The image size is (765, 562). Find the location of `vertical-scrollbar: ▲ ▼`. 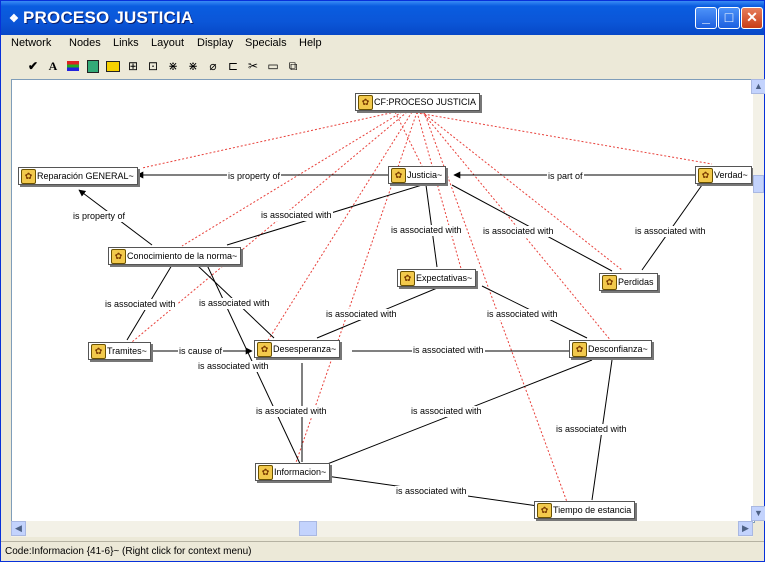

vertical-scrollbar: ▲ ▼ is located at coordinates (758, 300).